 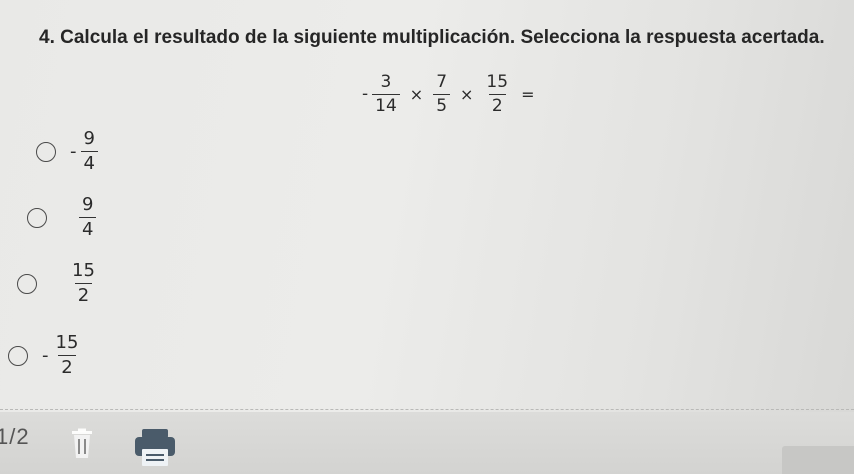 I want to click on footer-divider, so click(x=427, y=409).